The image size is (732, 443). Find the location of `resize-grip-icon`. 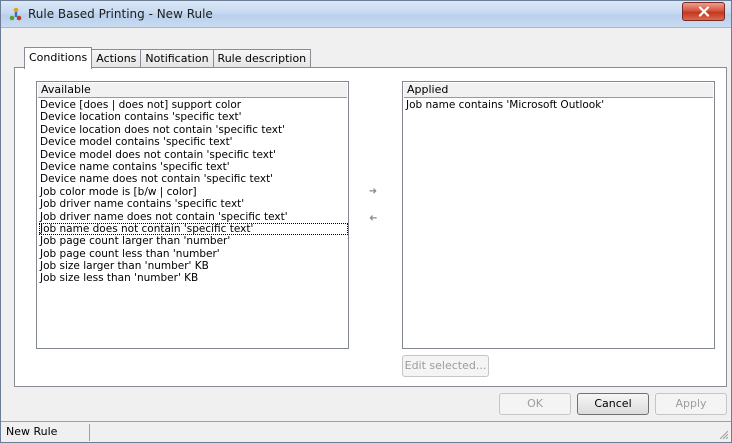

resize-grip-icon is located at coordinates (724, 435).